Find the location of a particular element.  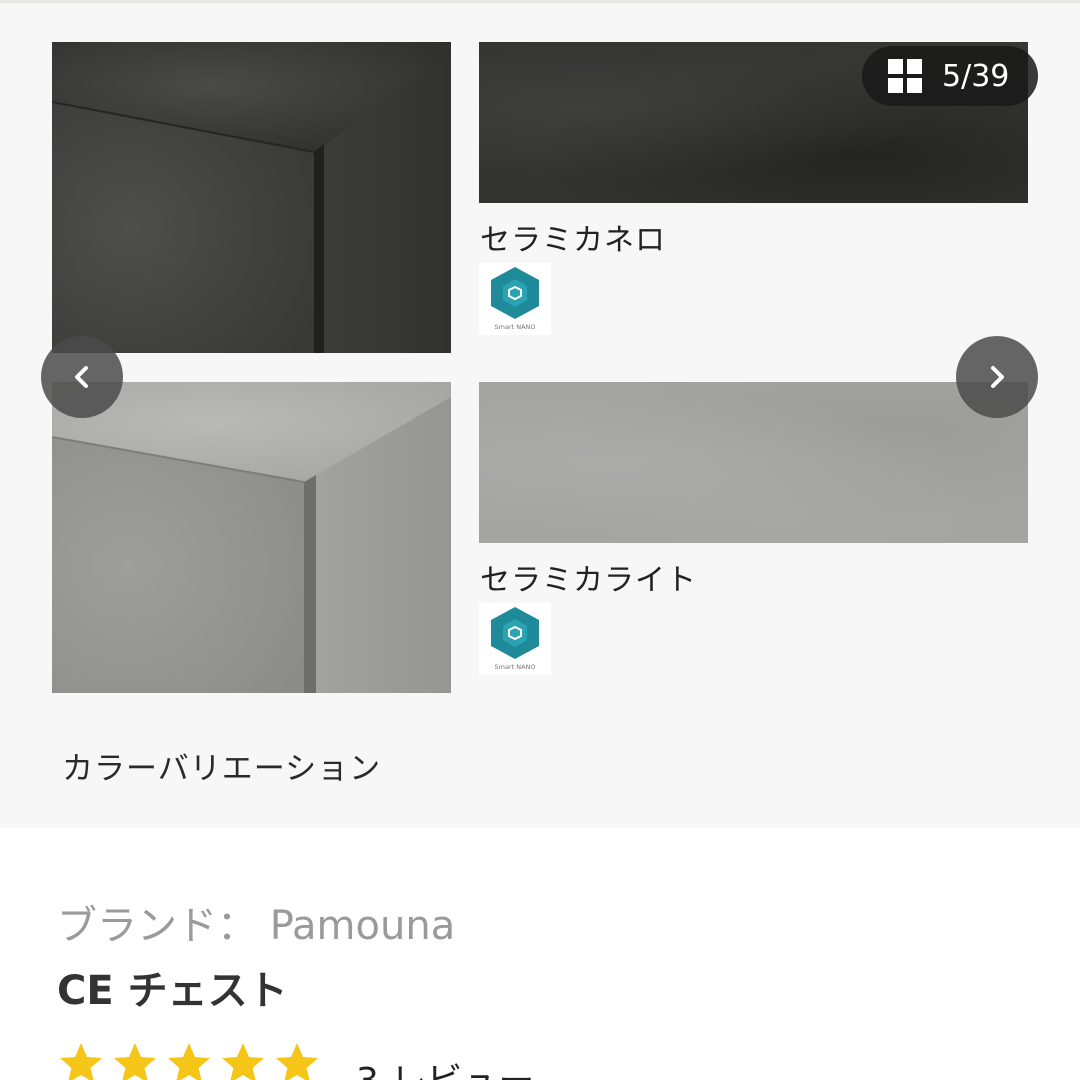

chevron-right-icon is located at coordinates (997, 377).